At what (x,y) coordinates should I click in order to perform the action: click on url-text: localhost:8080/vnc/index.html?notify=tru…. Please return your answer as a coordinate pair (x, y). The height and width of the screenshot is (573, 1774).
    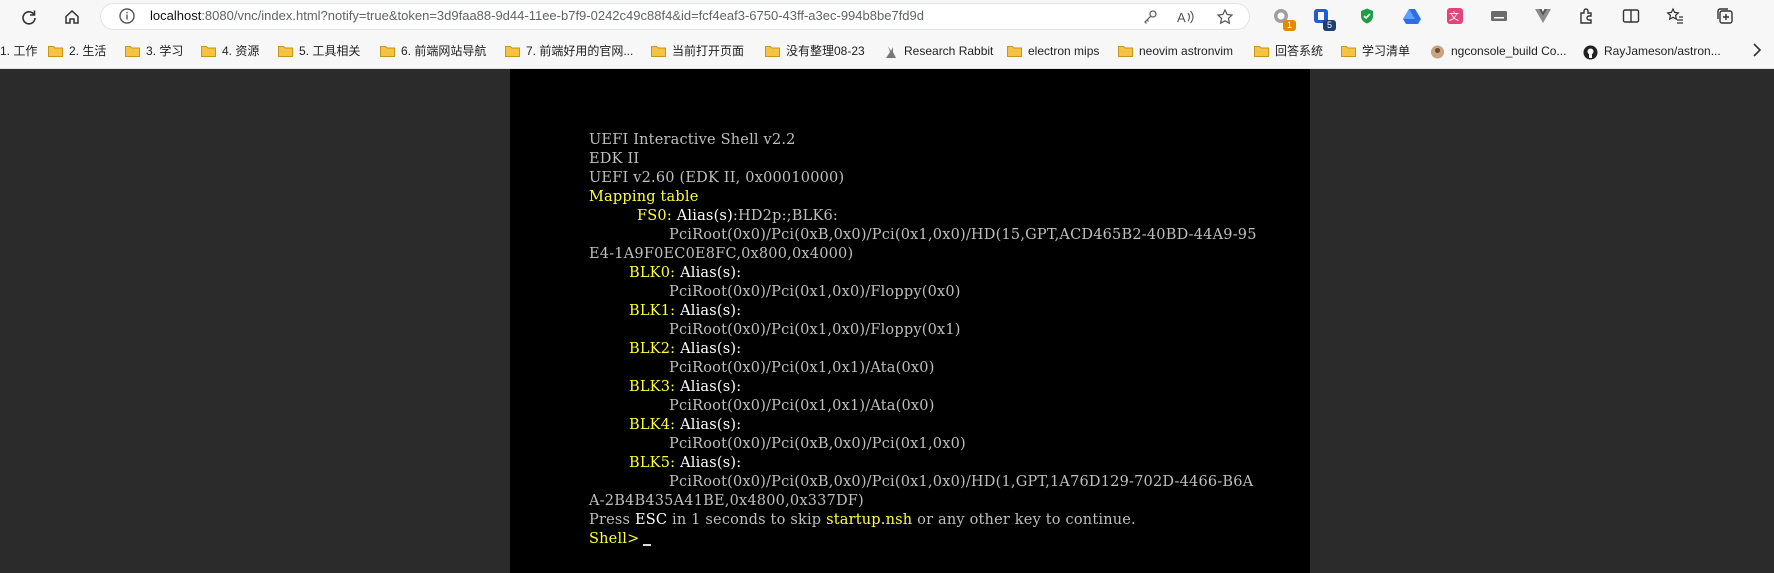
    Looking at the image, I should click on (537, 15).